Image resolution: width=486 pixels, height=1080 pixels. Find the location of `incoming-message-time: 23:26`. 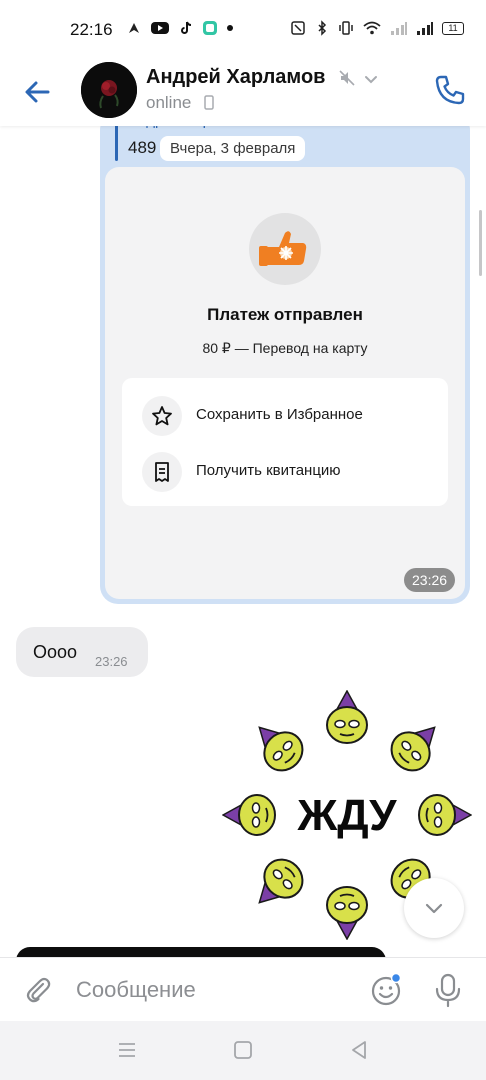

incoming-message-time: 23:26 is located at coordinates (111, 661).